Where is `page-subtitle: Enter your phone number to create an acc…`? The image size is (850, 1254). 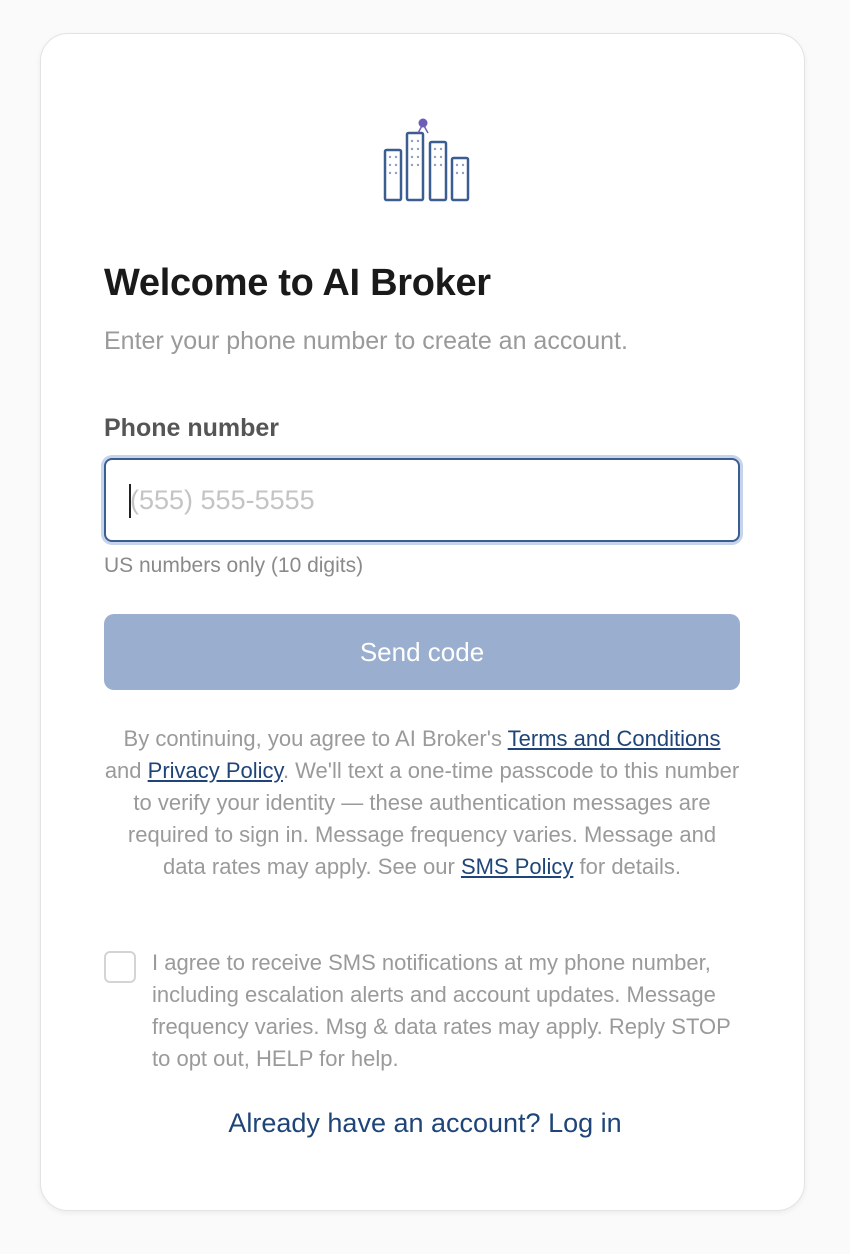
page-subtitle: Enter your phone number to create an acc… is located at coordinates (366, 341).